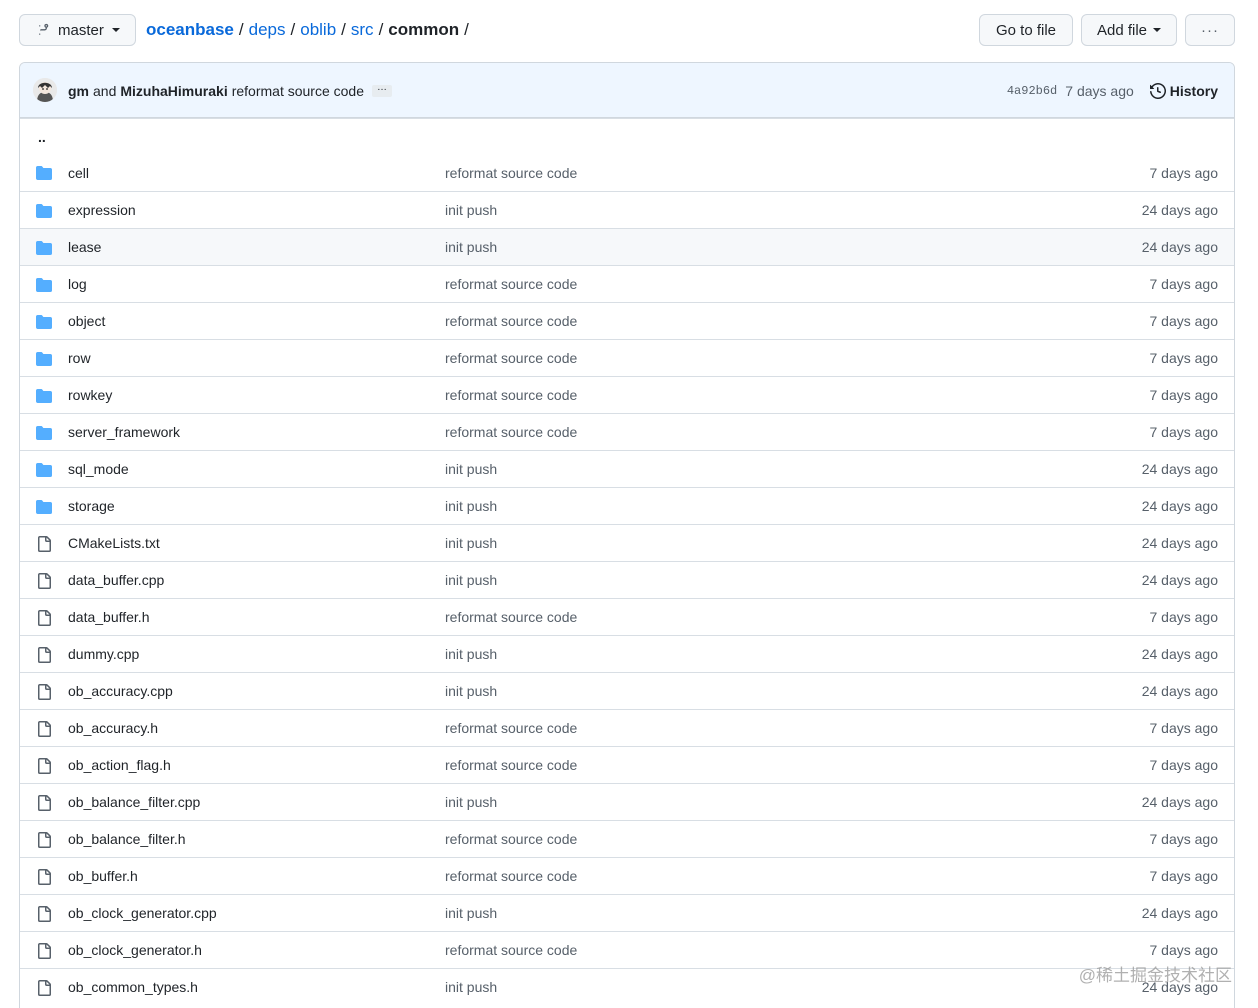 This screenshot has width=1258, height=1008. I want to click on breadcrumb-current: common, so click(424, 29).